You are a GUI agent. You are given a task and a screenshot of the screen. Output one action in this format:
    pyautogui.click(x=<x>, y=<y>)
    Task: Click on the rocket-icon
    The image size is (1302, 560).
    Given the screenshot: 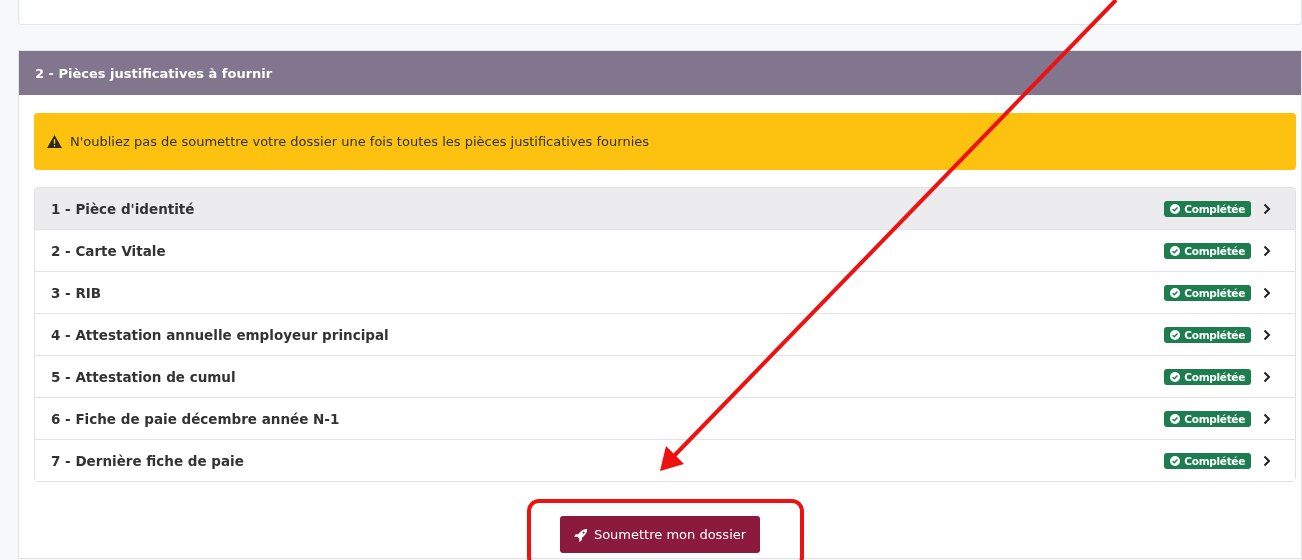 What is the action you would take?
    pyautogui.click(x=580, y=534)
    